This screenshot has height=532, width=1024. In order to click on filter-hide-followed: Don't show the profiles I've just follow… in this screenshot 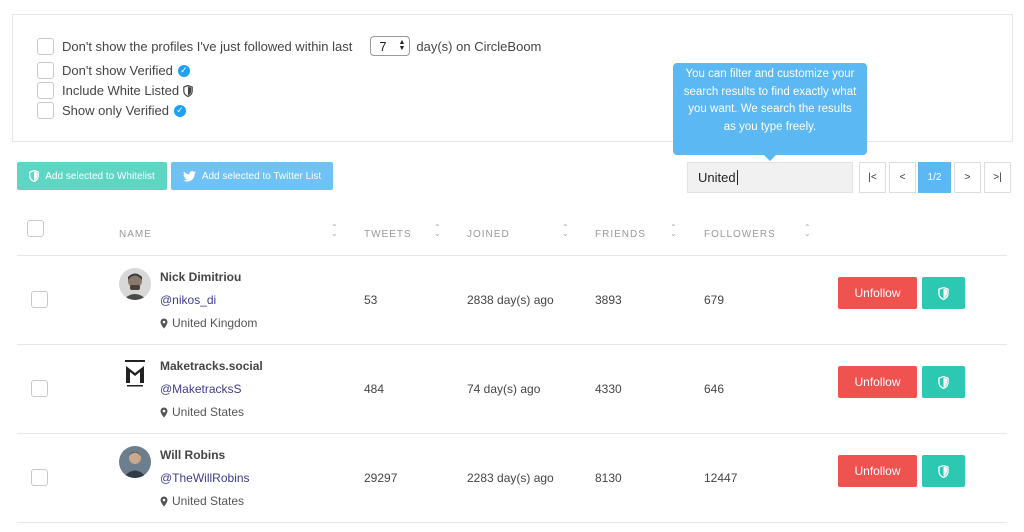, I will do `click(289, 46)`.